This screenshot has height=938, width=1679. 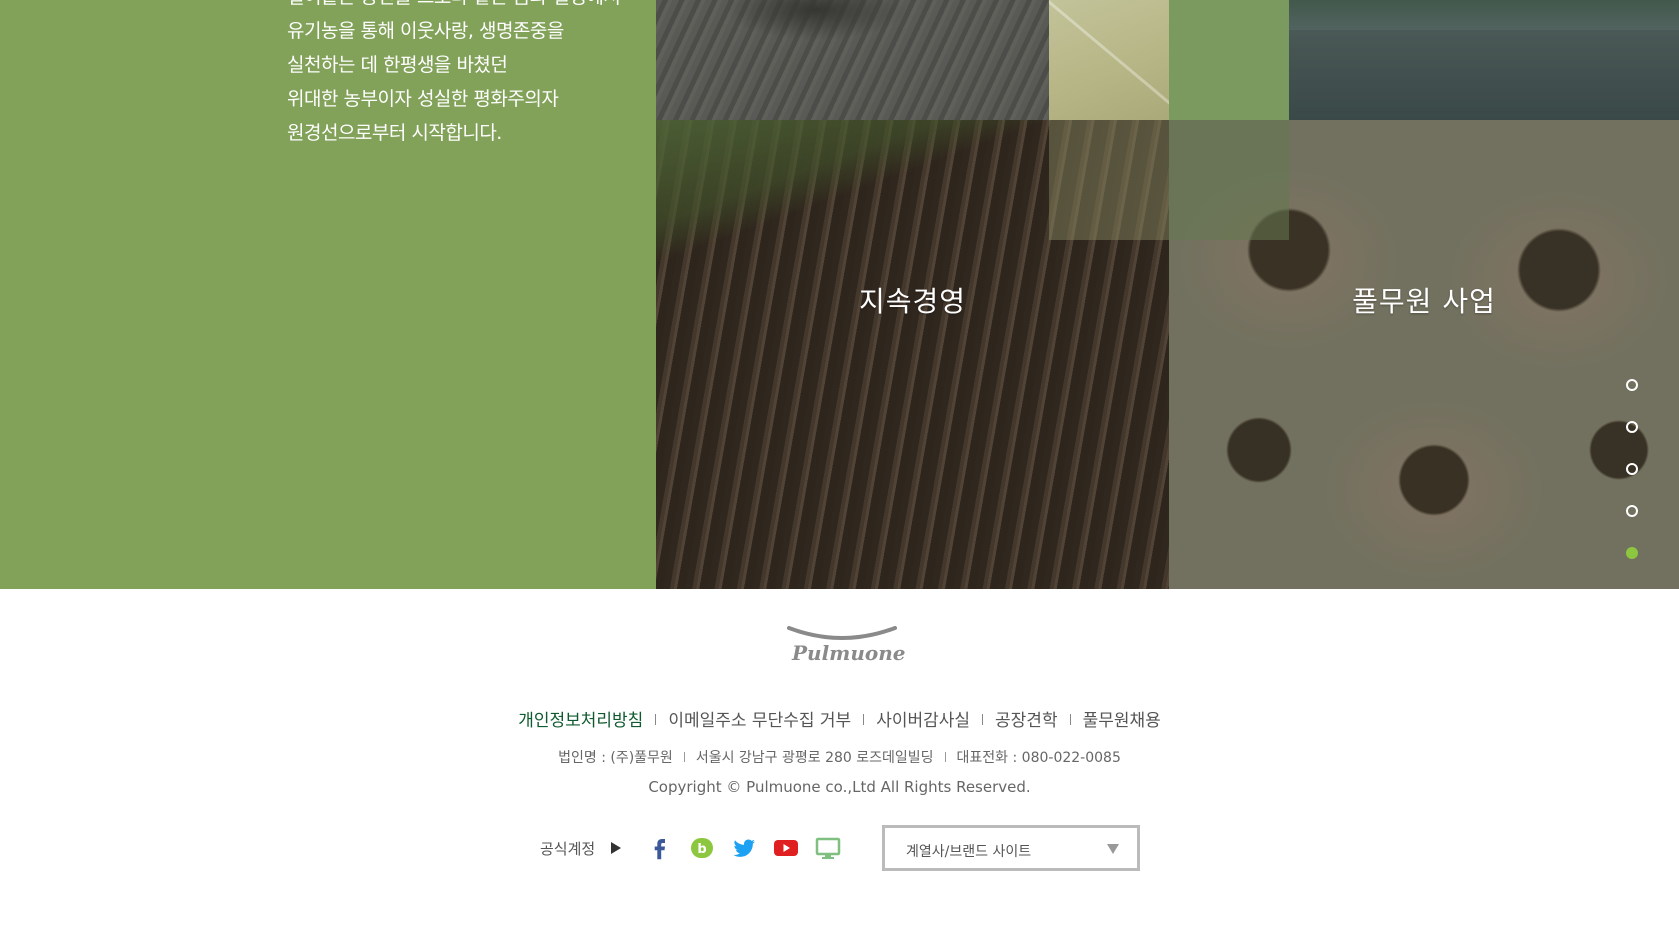 I want to click on social-label: 공식계정, so click(x=568, y=848).